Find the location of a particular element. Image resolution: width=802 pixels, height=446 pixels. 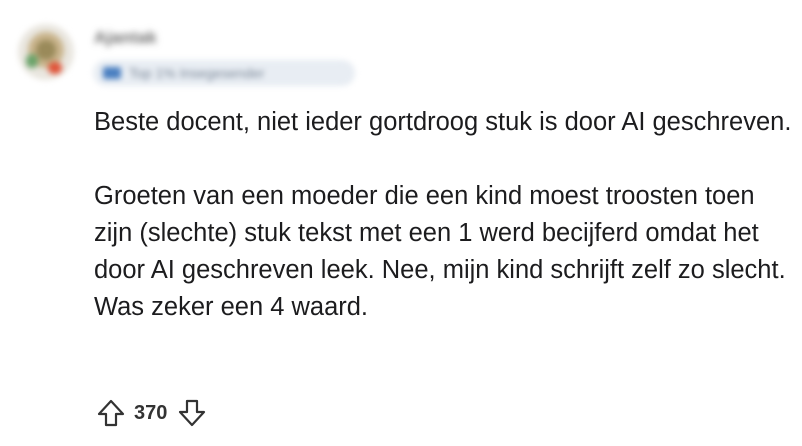

downvote-button is located at coordinates (192, 413).